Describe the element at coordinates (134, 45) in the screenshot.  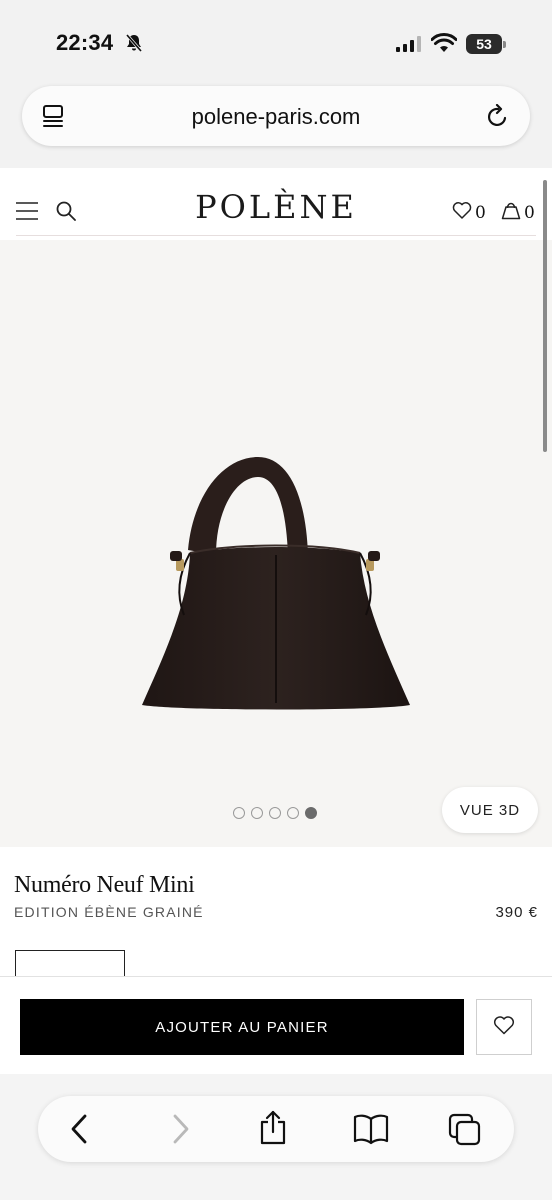
I see `bell-slash-icon` at that location.